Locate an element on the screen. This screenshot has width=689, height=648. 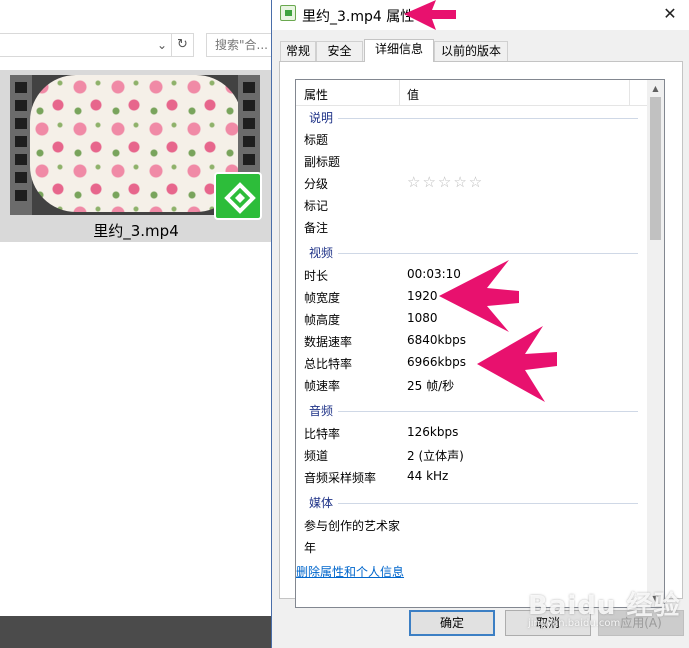
property-row: 参与创作的艺术家 is located at coordinates (472, 525).